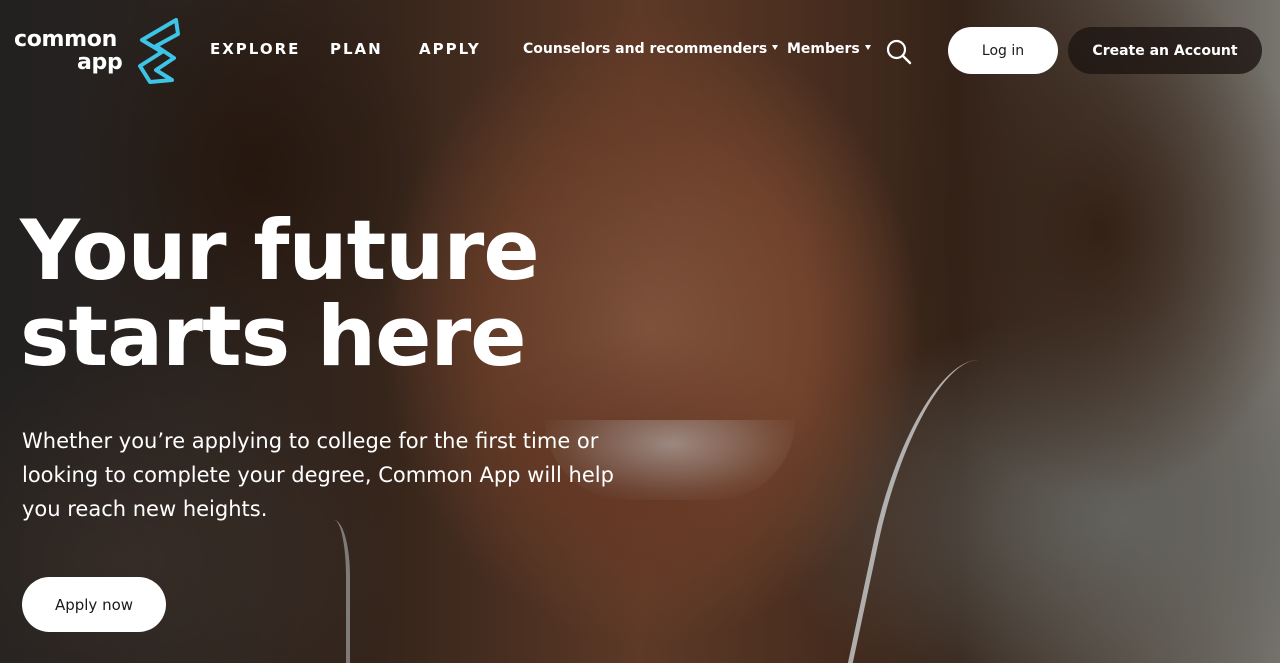  I want to click on common-app-logo: common app, so click(99, 51).